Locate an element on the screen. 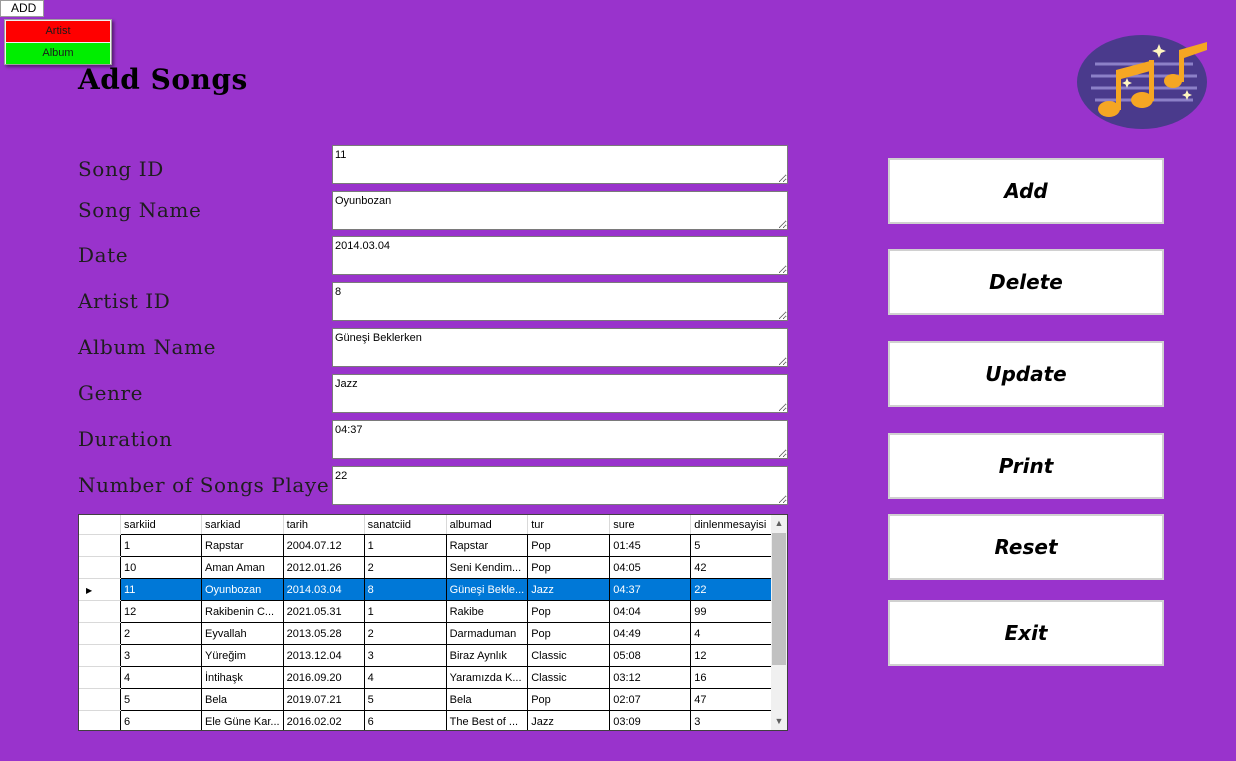  column-header: tarih is located at coordinates (323, 525).